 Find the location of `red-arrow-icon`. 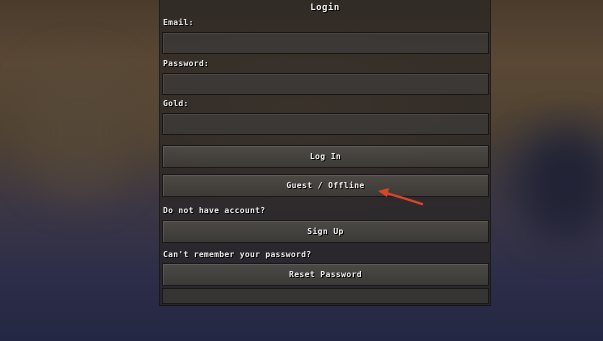

red-arrow-icon is located at coordinates (401, 197).